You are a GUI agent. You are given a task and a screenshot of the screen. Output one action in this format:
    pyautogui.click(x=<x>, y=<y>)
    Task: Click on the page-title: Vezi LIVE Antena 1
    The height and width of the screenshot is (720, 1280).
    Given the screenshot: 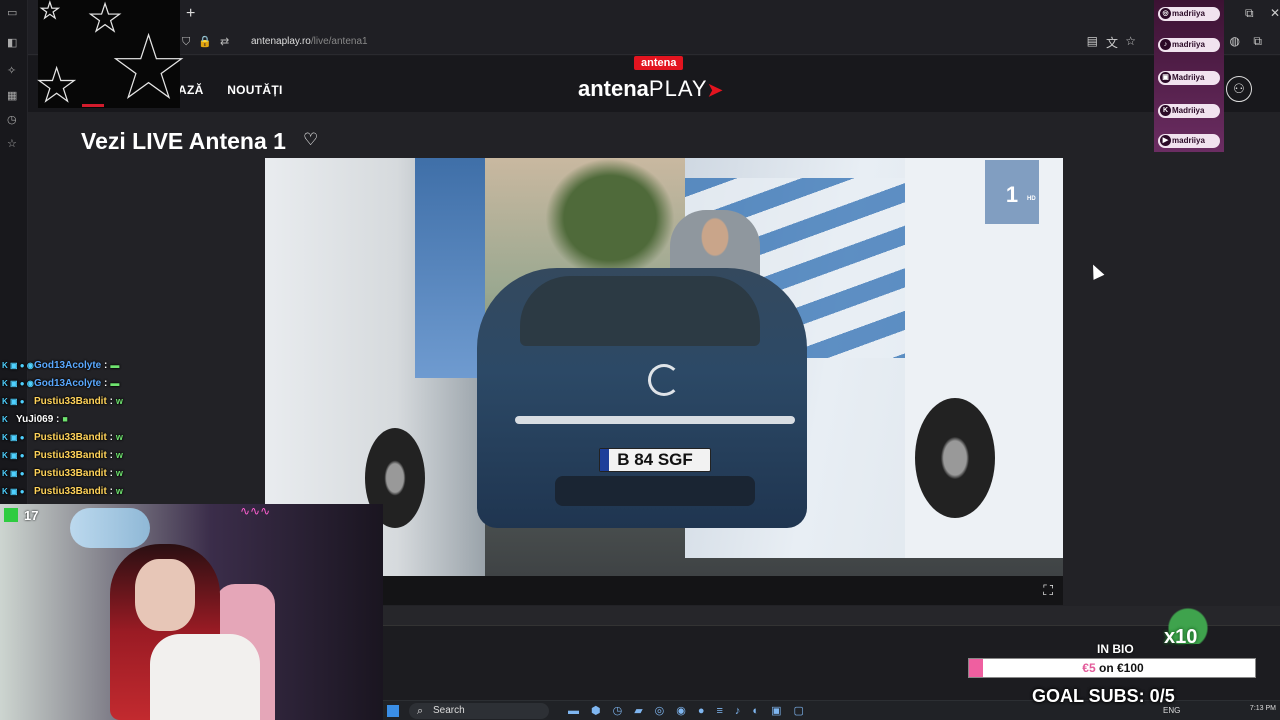 What is the action you would take?
    pyautogui.click(x=183, y=141)
    